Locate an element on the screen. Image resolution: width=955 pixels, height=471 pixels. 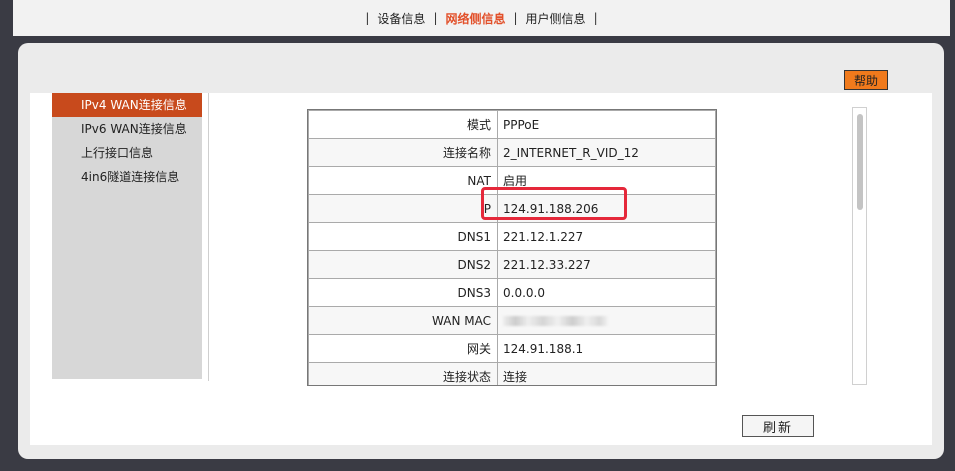
table-row: DNS2 221.12.33.227 is located at coordinates (512, 264).